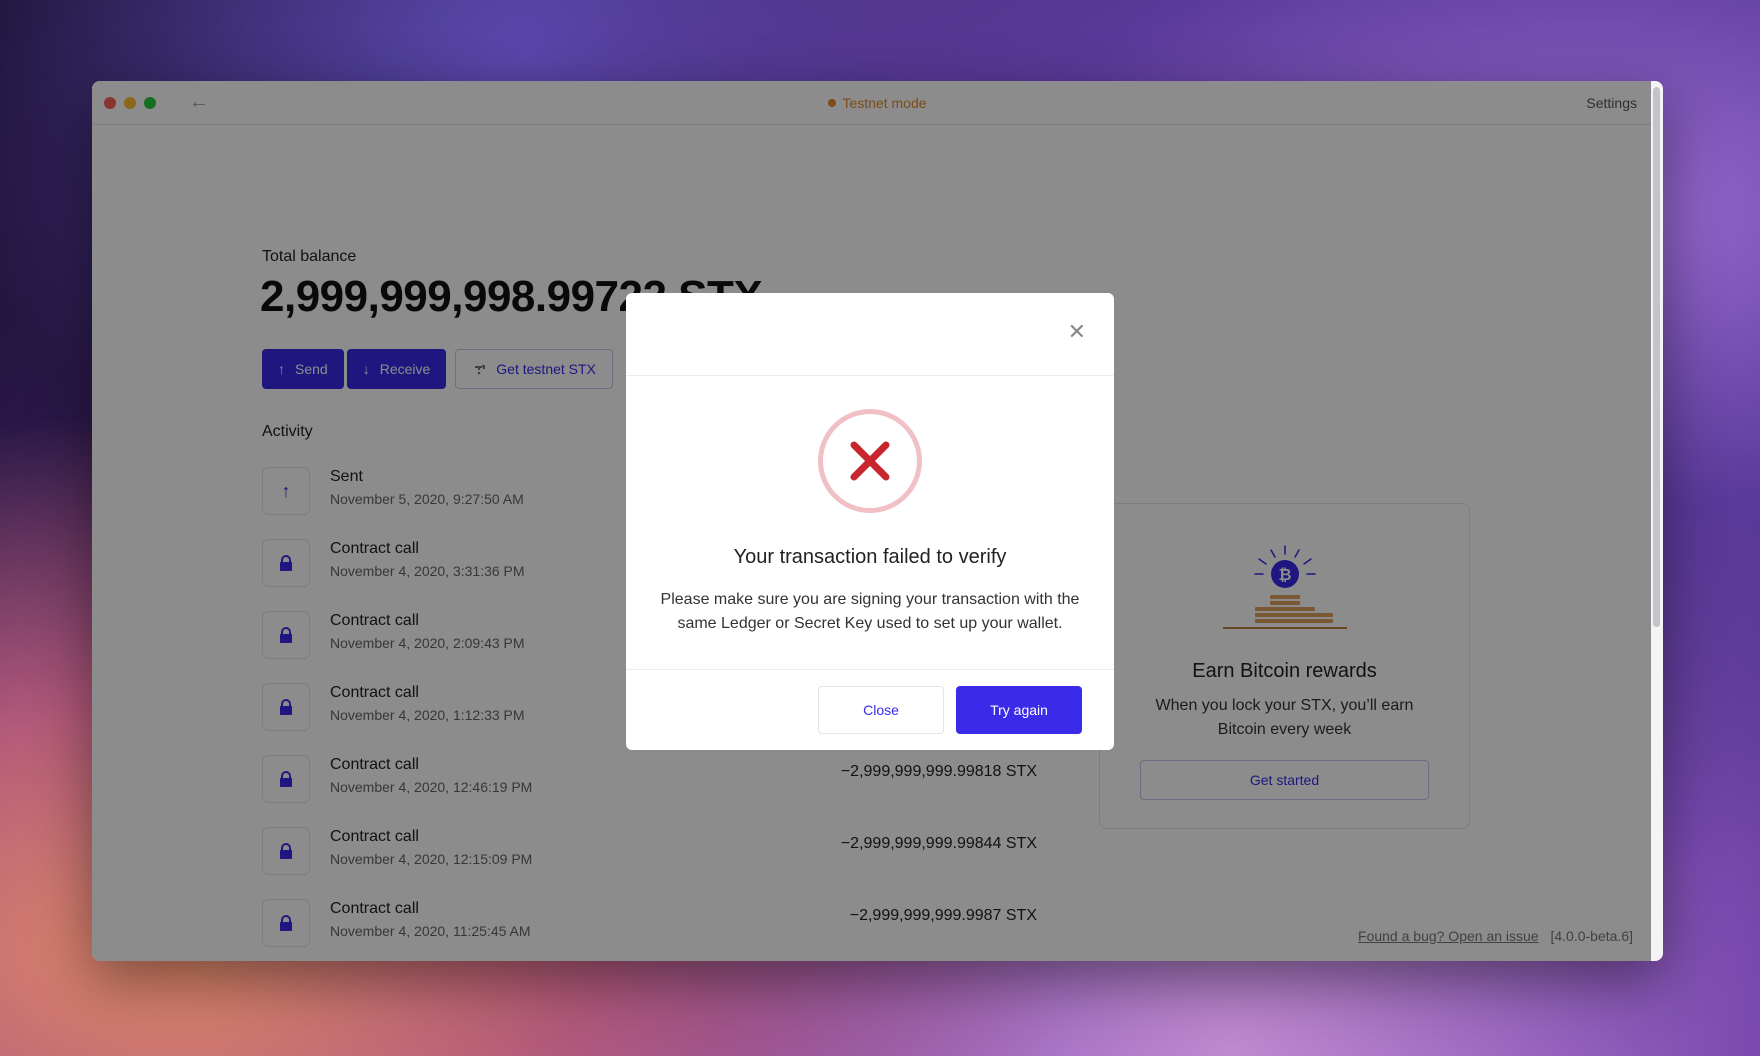 Image resolution: width=1760 pixels, height=1056 pixels. I want to click on scrollbar, so click(1657, 521).